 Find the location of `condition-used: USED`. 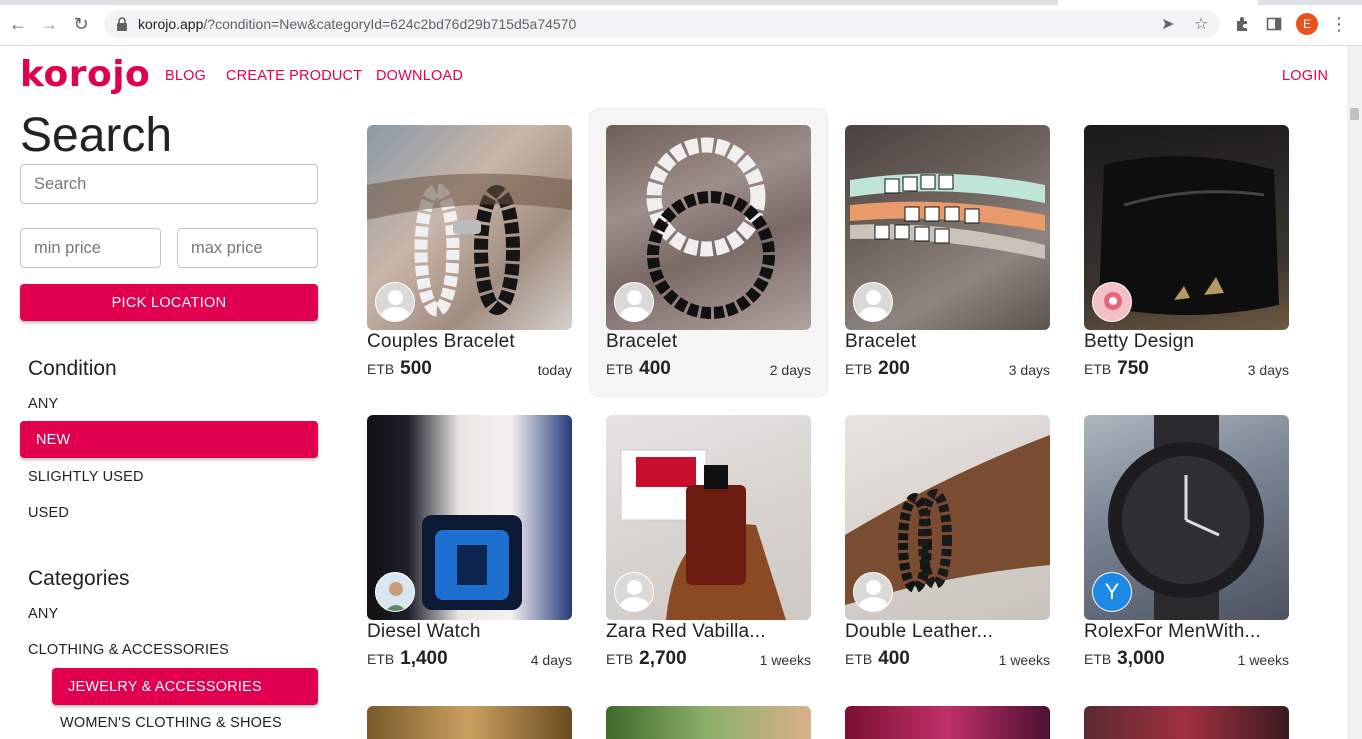

condition-used: USED is located at coordinates (48, 513).